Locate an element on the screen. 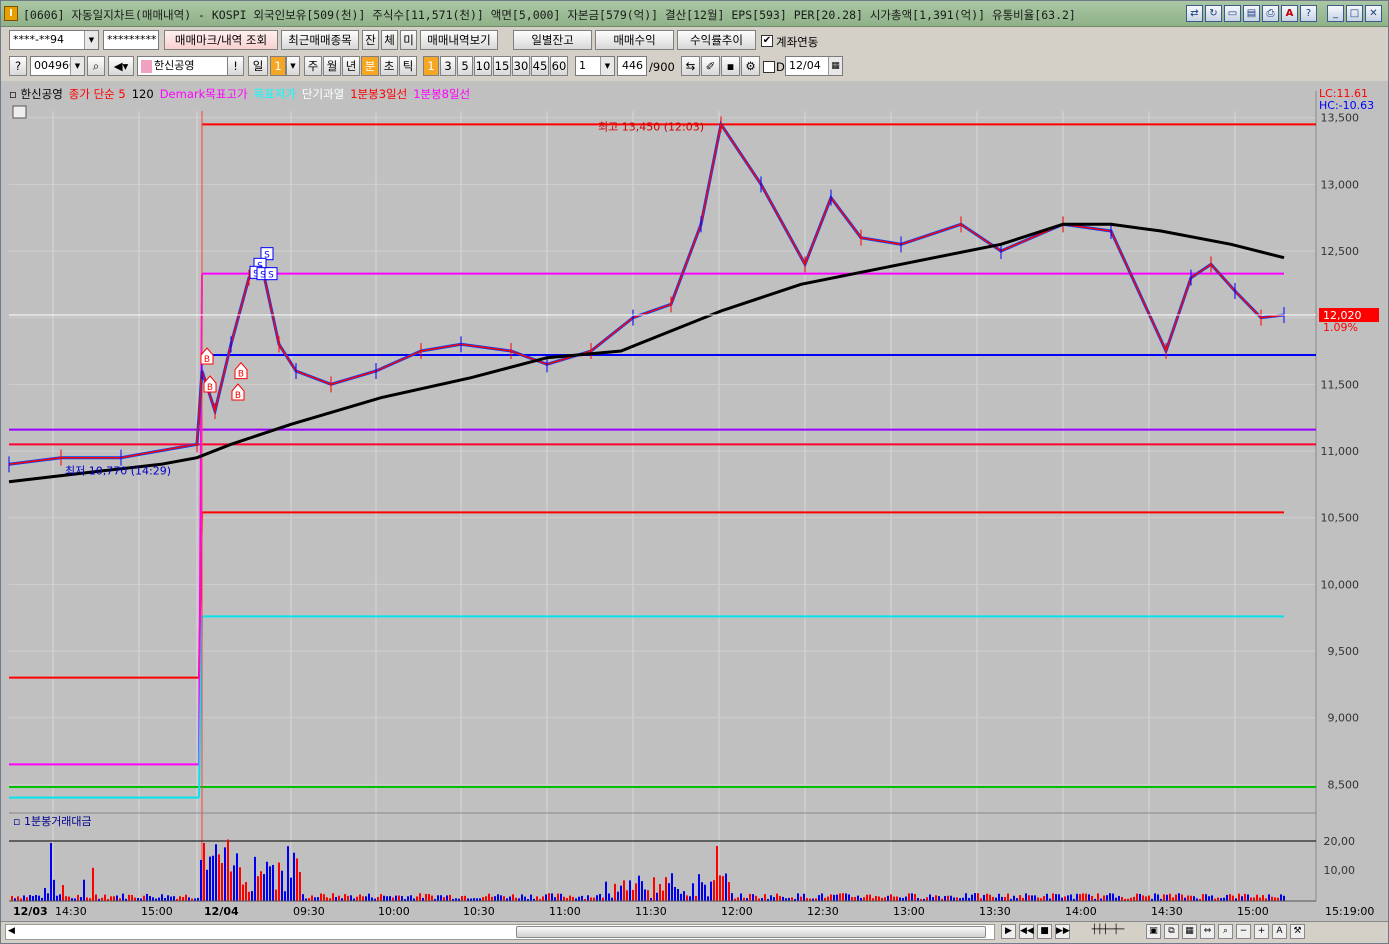 The width and height of the screenshot is (1389, 944). link-icon: ⇄ is located at coordinates (1194, 13).